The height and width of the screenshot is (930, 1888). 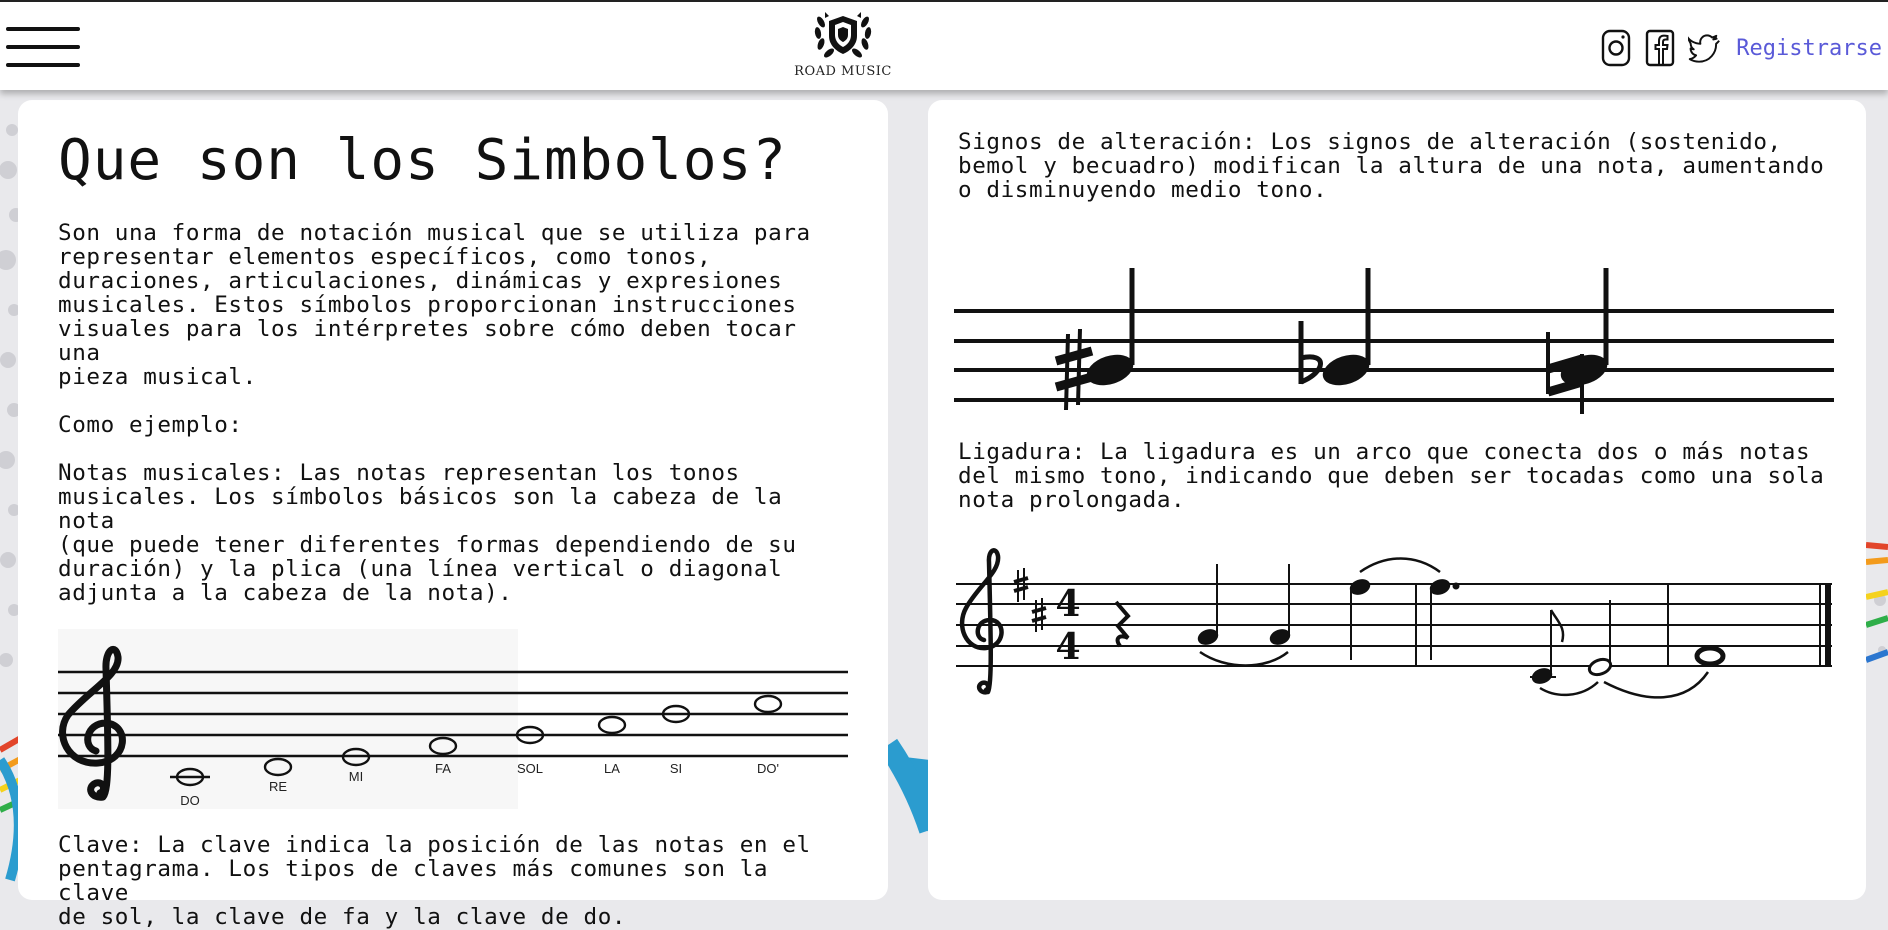 I want to click on register-link: Registrarse, so click(x=1809, y=48).